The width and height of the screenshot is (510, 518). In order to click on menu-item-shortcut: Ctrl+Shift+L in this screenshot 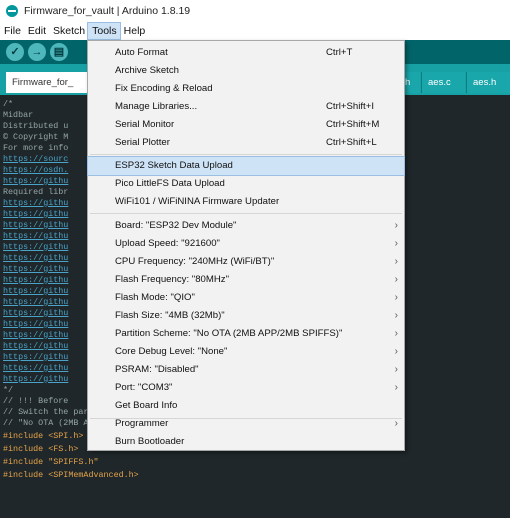, I will do `click(351, 142)`.